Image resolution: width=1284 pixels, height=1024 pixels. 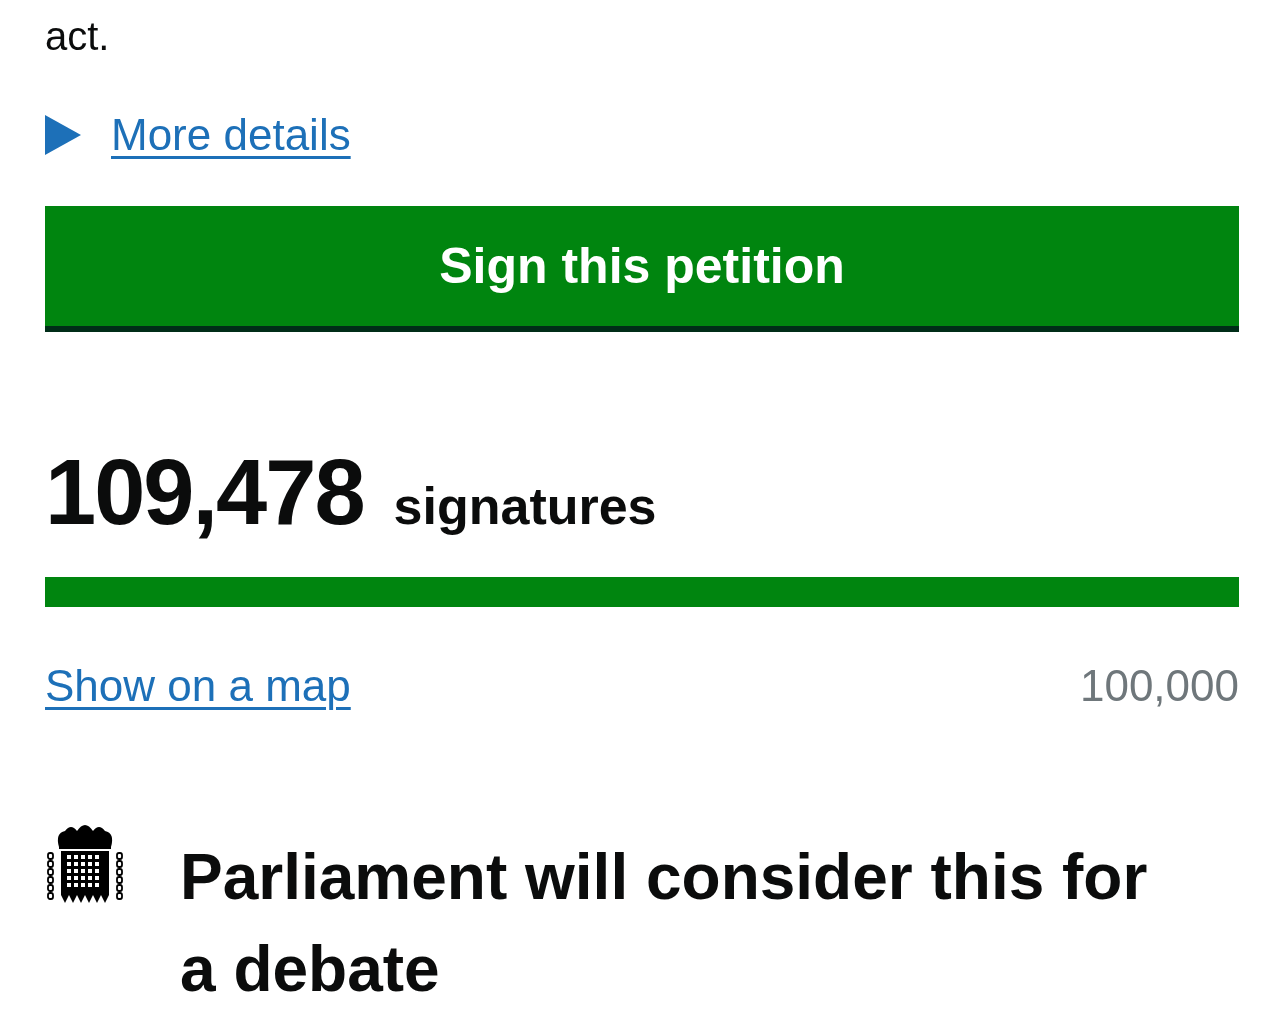 What do you see at coordinates (1159, 686) in the screenshot?
I see `signature-target: 100,000` at bounding box center [1159, 686].